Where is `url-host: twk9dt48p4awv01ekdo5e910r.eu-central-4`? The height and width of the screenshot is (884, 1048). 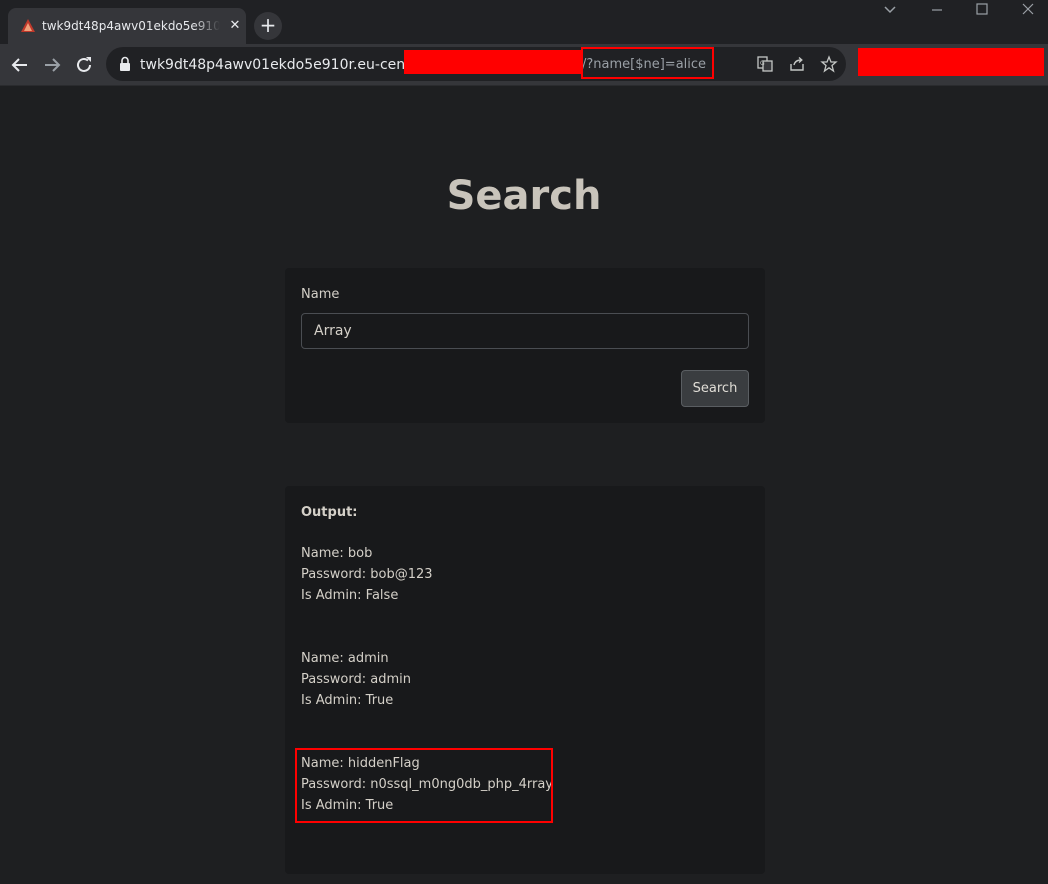 url-host: twk9dt48p4awv01ekdo5e910r.eu-central-4 is located at coordinates (291, 65).